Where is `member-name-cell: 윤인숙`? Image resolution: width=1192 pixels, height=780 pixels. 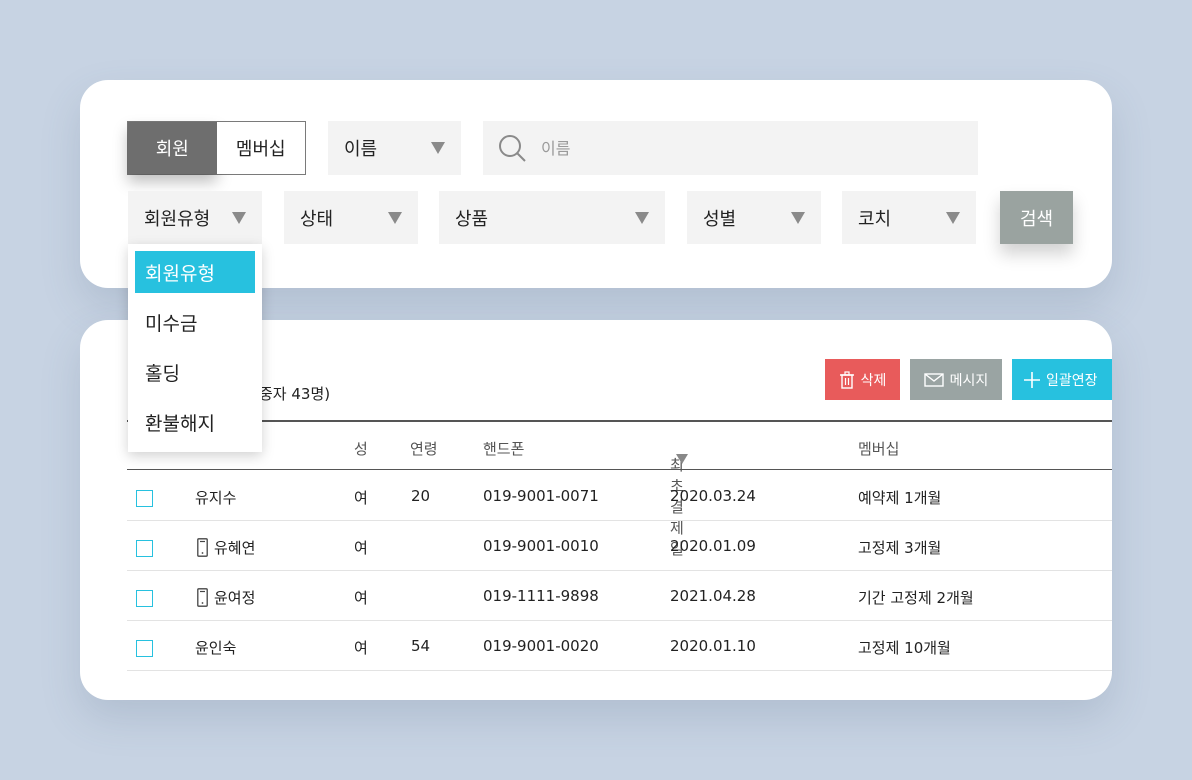 member-name-cell: 윤인숙 is located at coordinates (215, 647).